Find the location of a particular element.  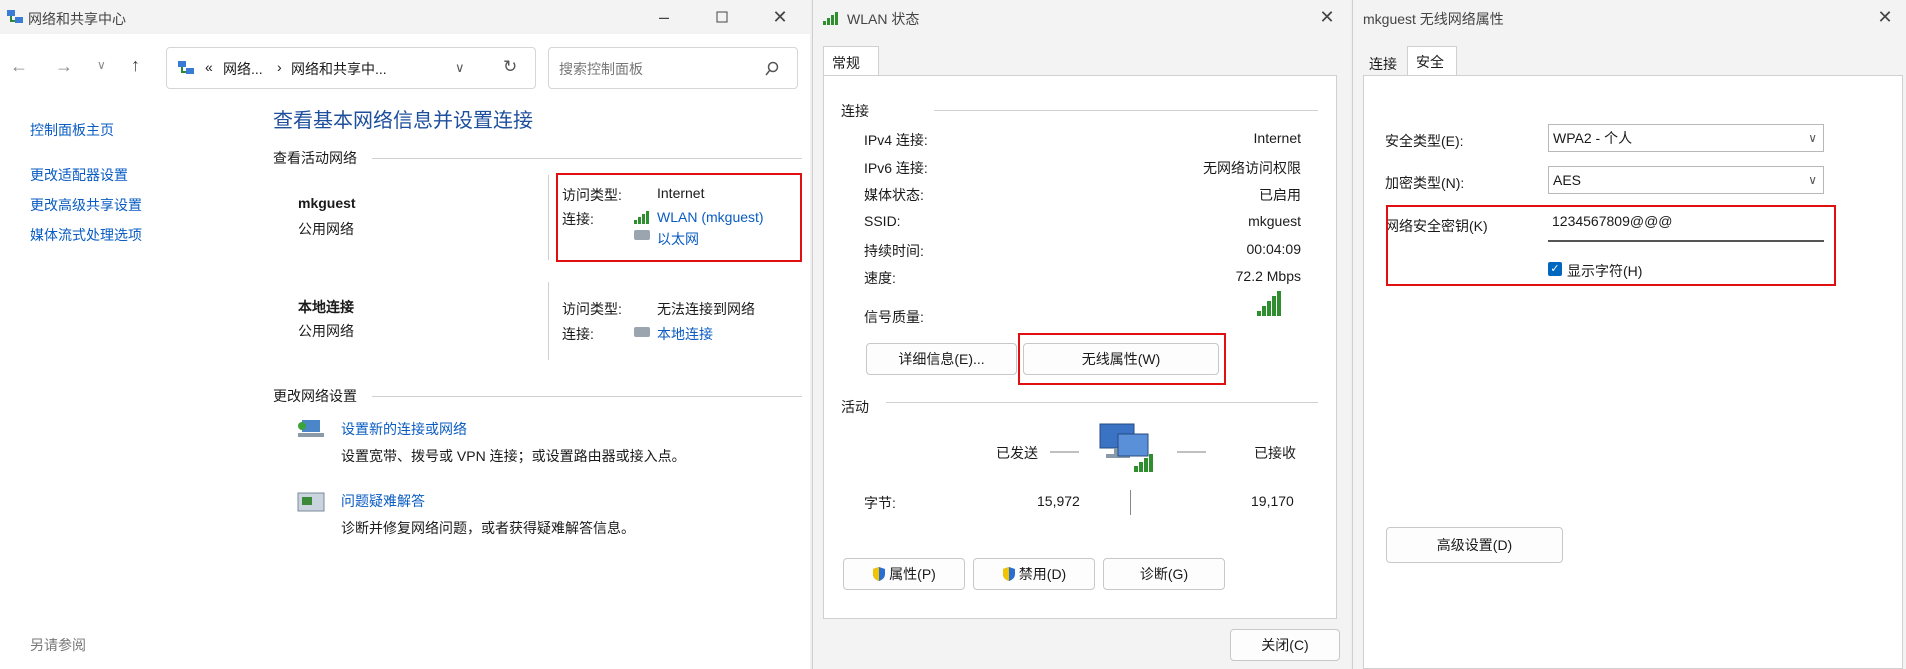

titlebar: mkguest 无线网络属性 ✕ is located at coordinates (1629, 17).